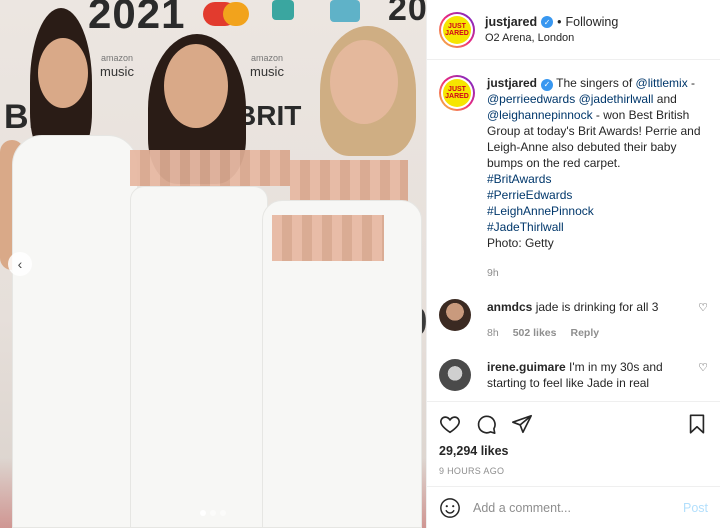 The height and width of the screenshot is (528, 720). Describe the element at coordinates (526, 367) in the screenshot. I see `comment-username: irene.guimare` at that location.